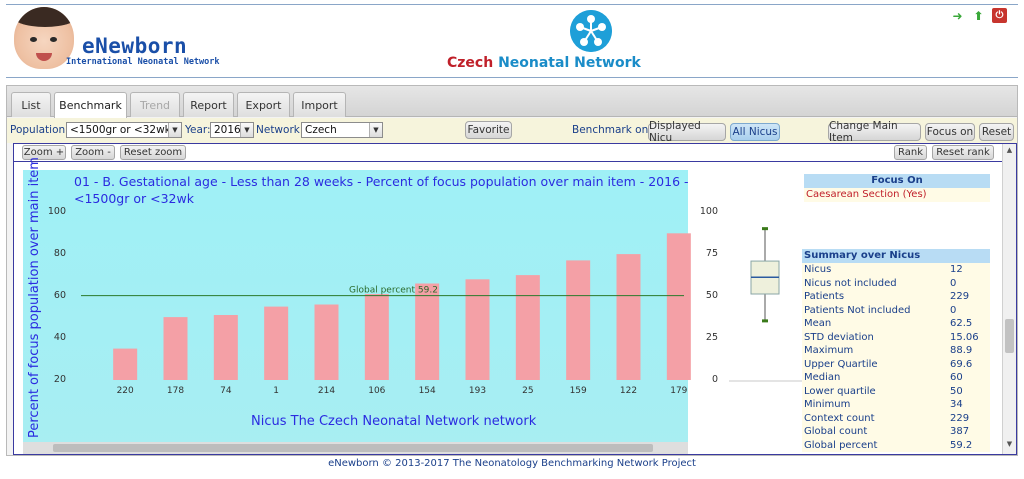 Image resolution: width=1024 pixels, height=479 pixels. Describe the element at coordinates (376, 391) in the screenshot. I see `x-tick-label: 106` at that location.